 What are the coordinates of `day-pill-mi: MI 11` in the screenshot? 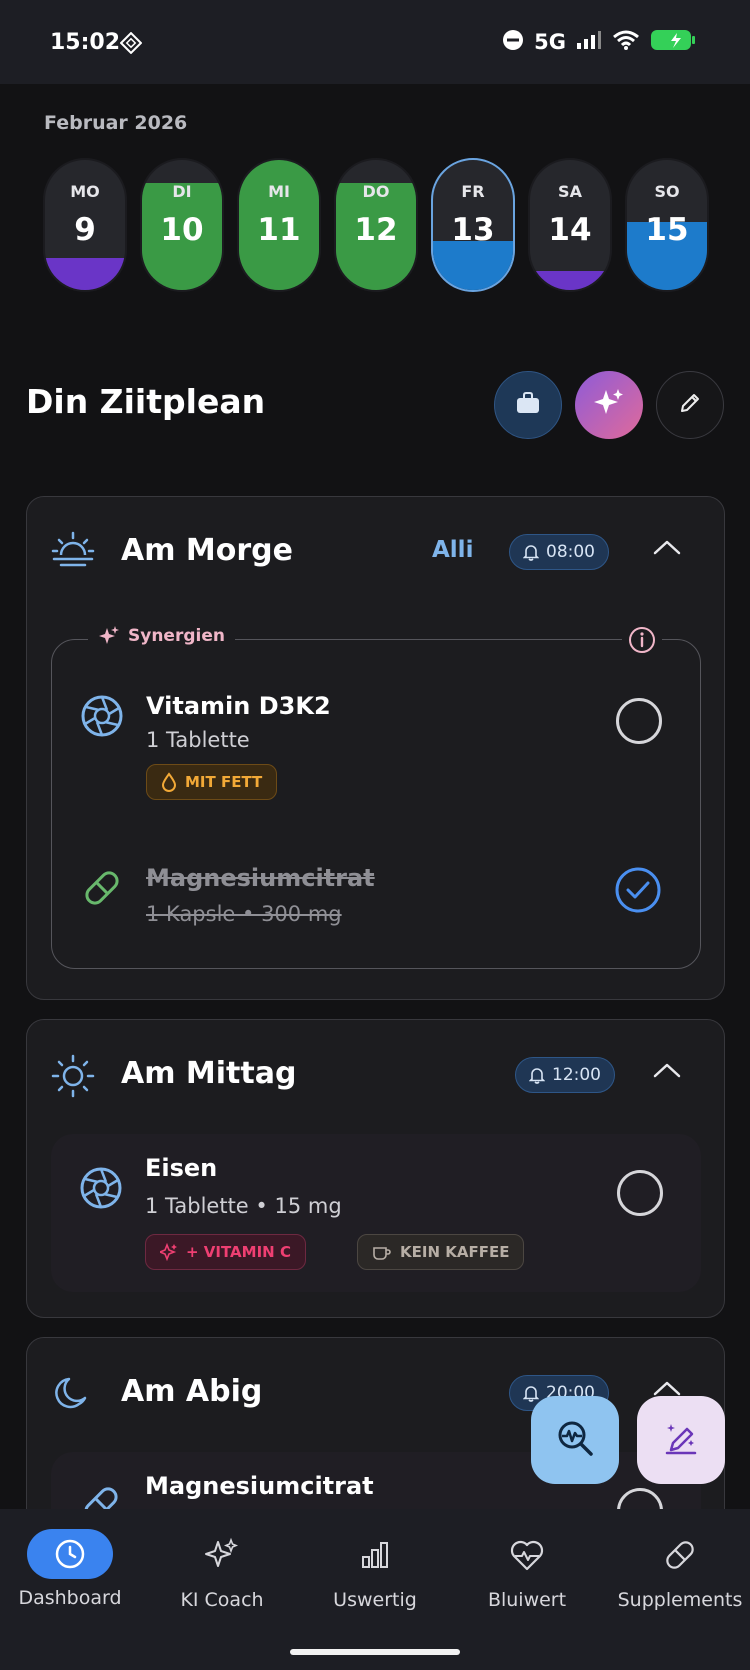 It's located at (279, 225).